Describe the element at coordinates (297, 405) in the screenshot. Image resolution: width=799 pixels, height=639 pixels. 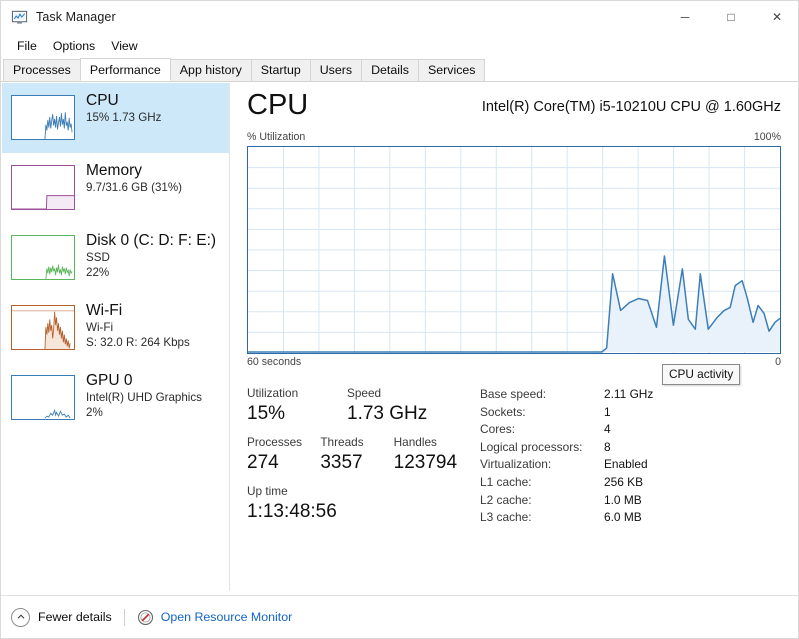
I see `stat-utilization: Utilization 15%` at that location.